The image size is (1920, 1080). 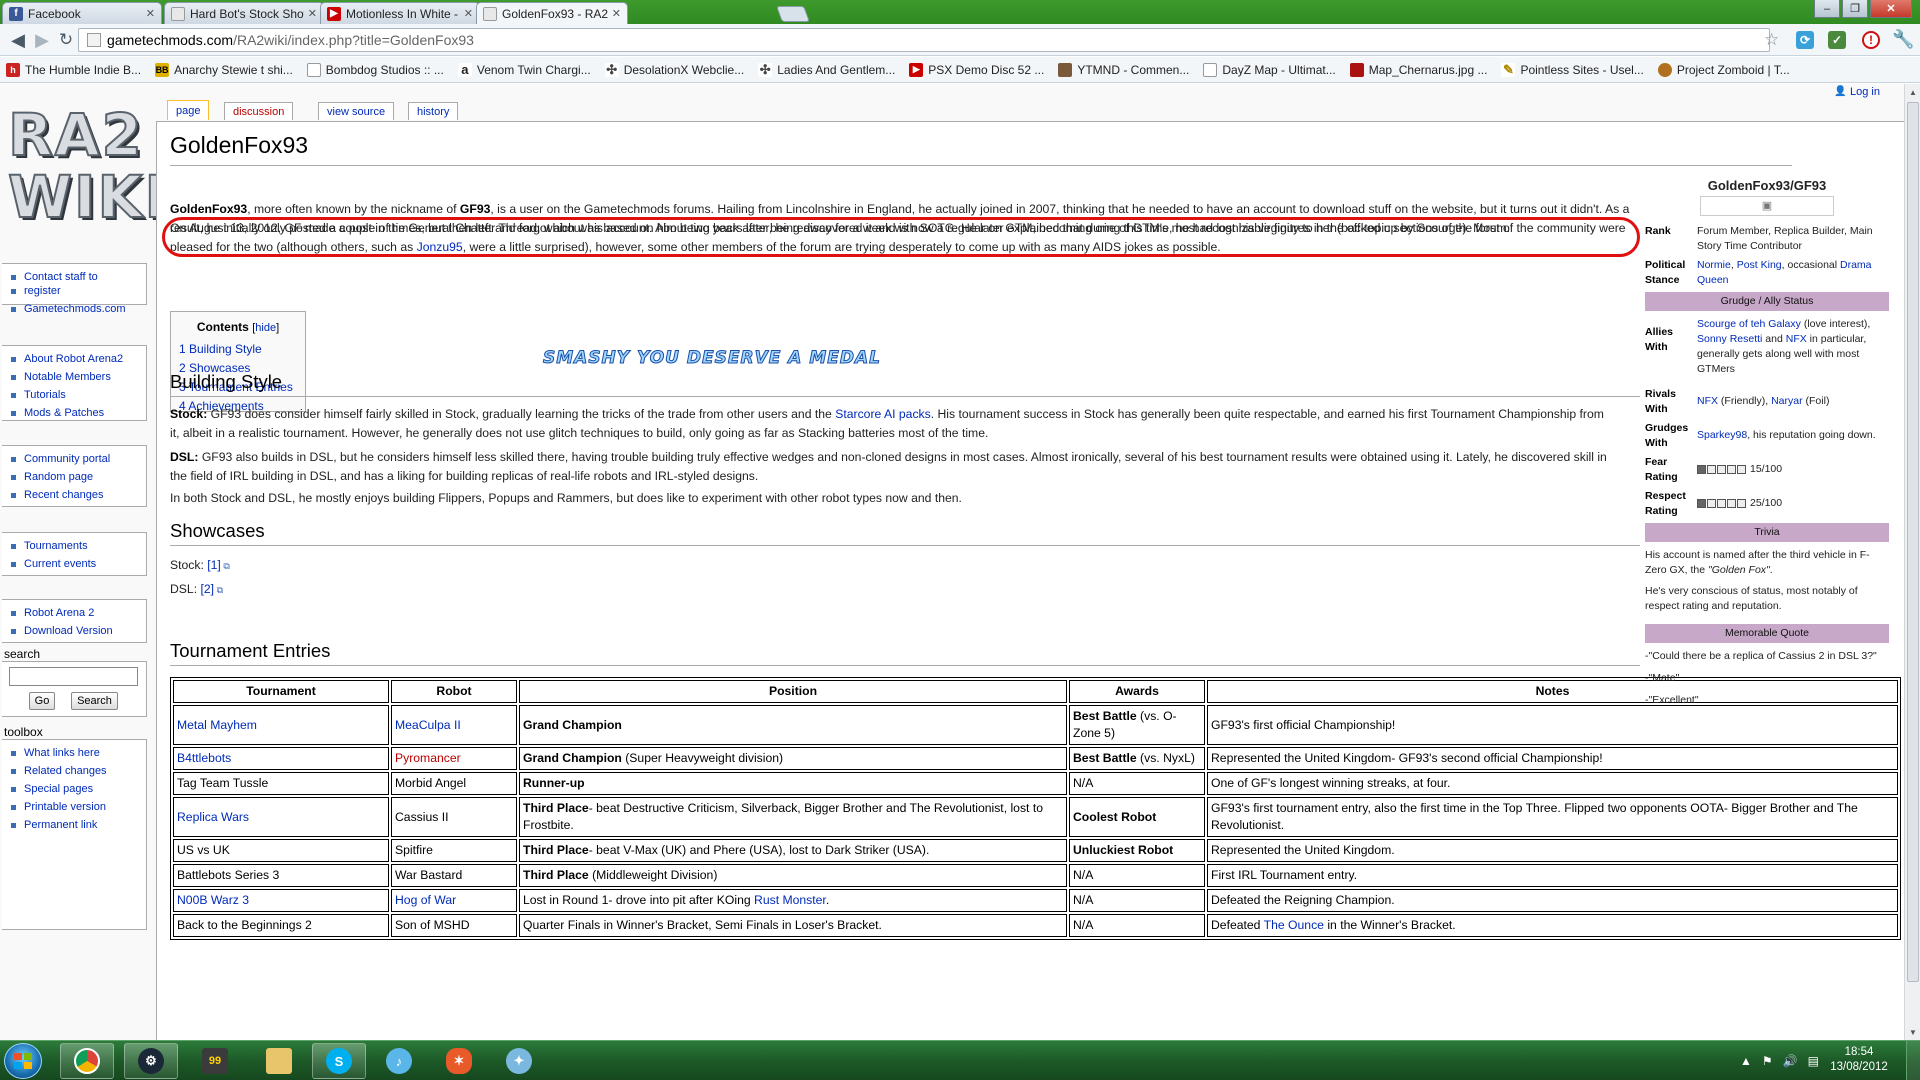 What do you see at coordinates (400, 13) in the screenshot?
I see `browser-tab-youtube: ▶ Motionless In White - "Abi ✕` at bounding box center [400, 13].